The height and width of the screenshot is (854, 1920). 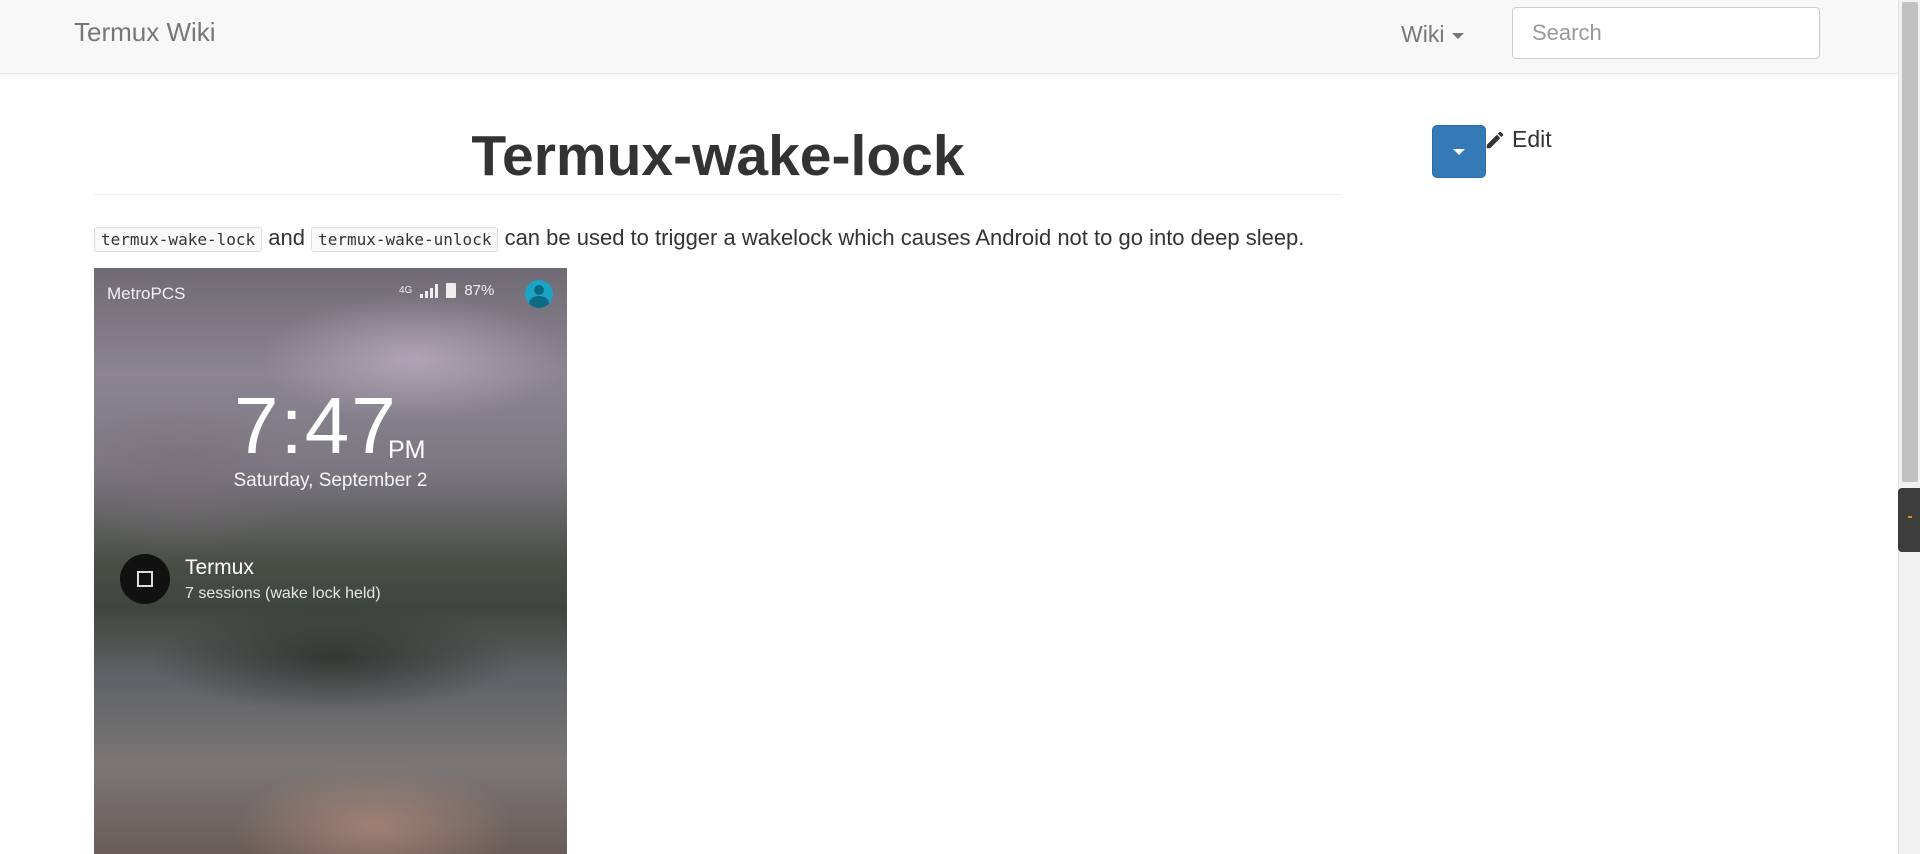 I want to click on carrier-label: MetroPCS, so click(x=146, y=293).